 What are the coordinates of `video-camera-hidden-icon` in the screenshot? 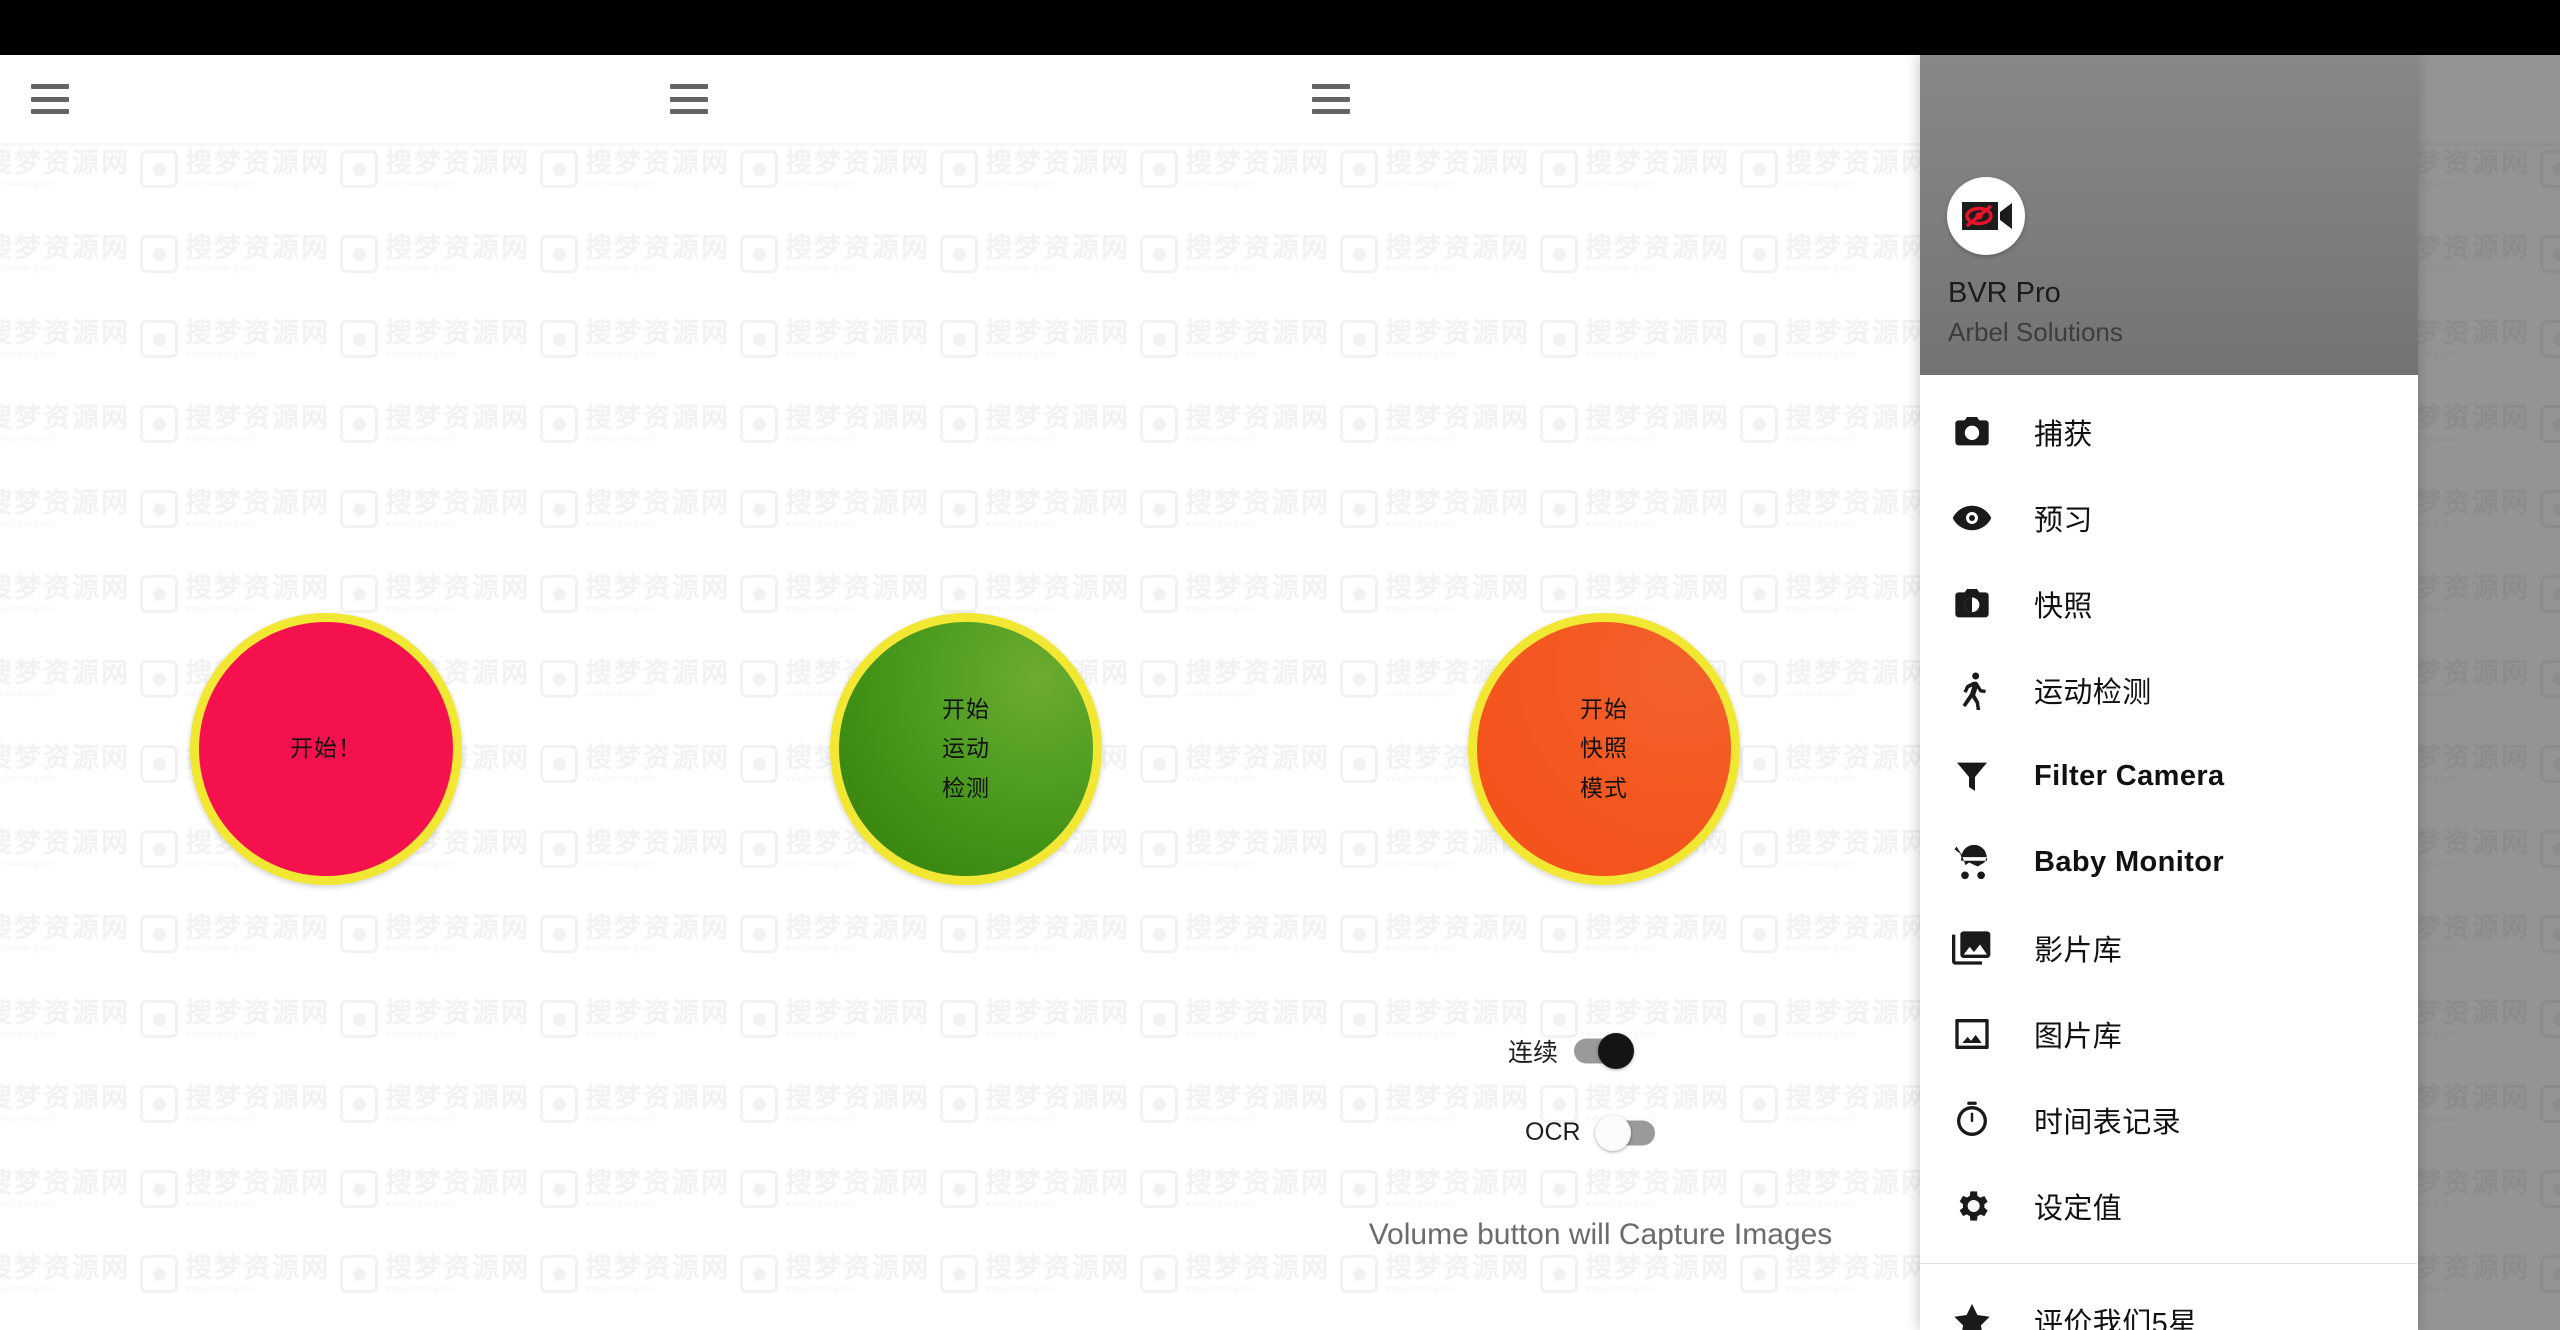 It's located at (1986, 216).